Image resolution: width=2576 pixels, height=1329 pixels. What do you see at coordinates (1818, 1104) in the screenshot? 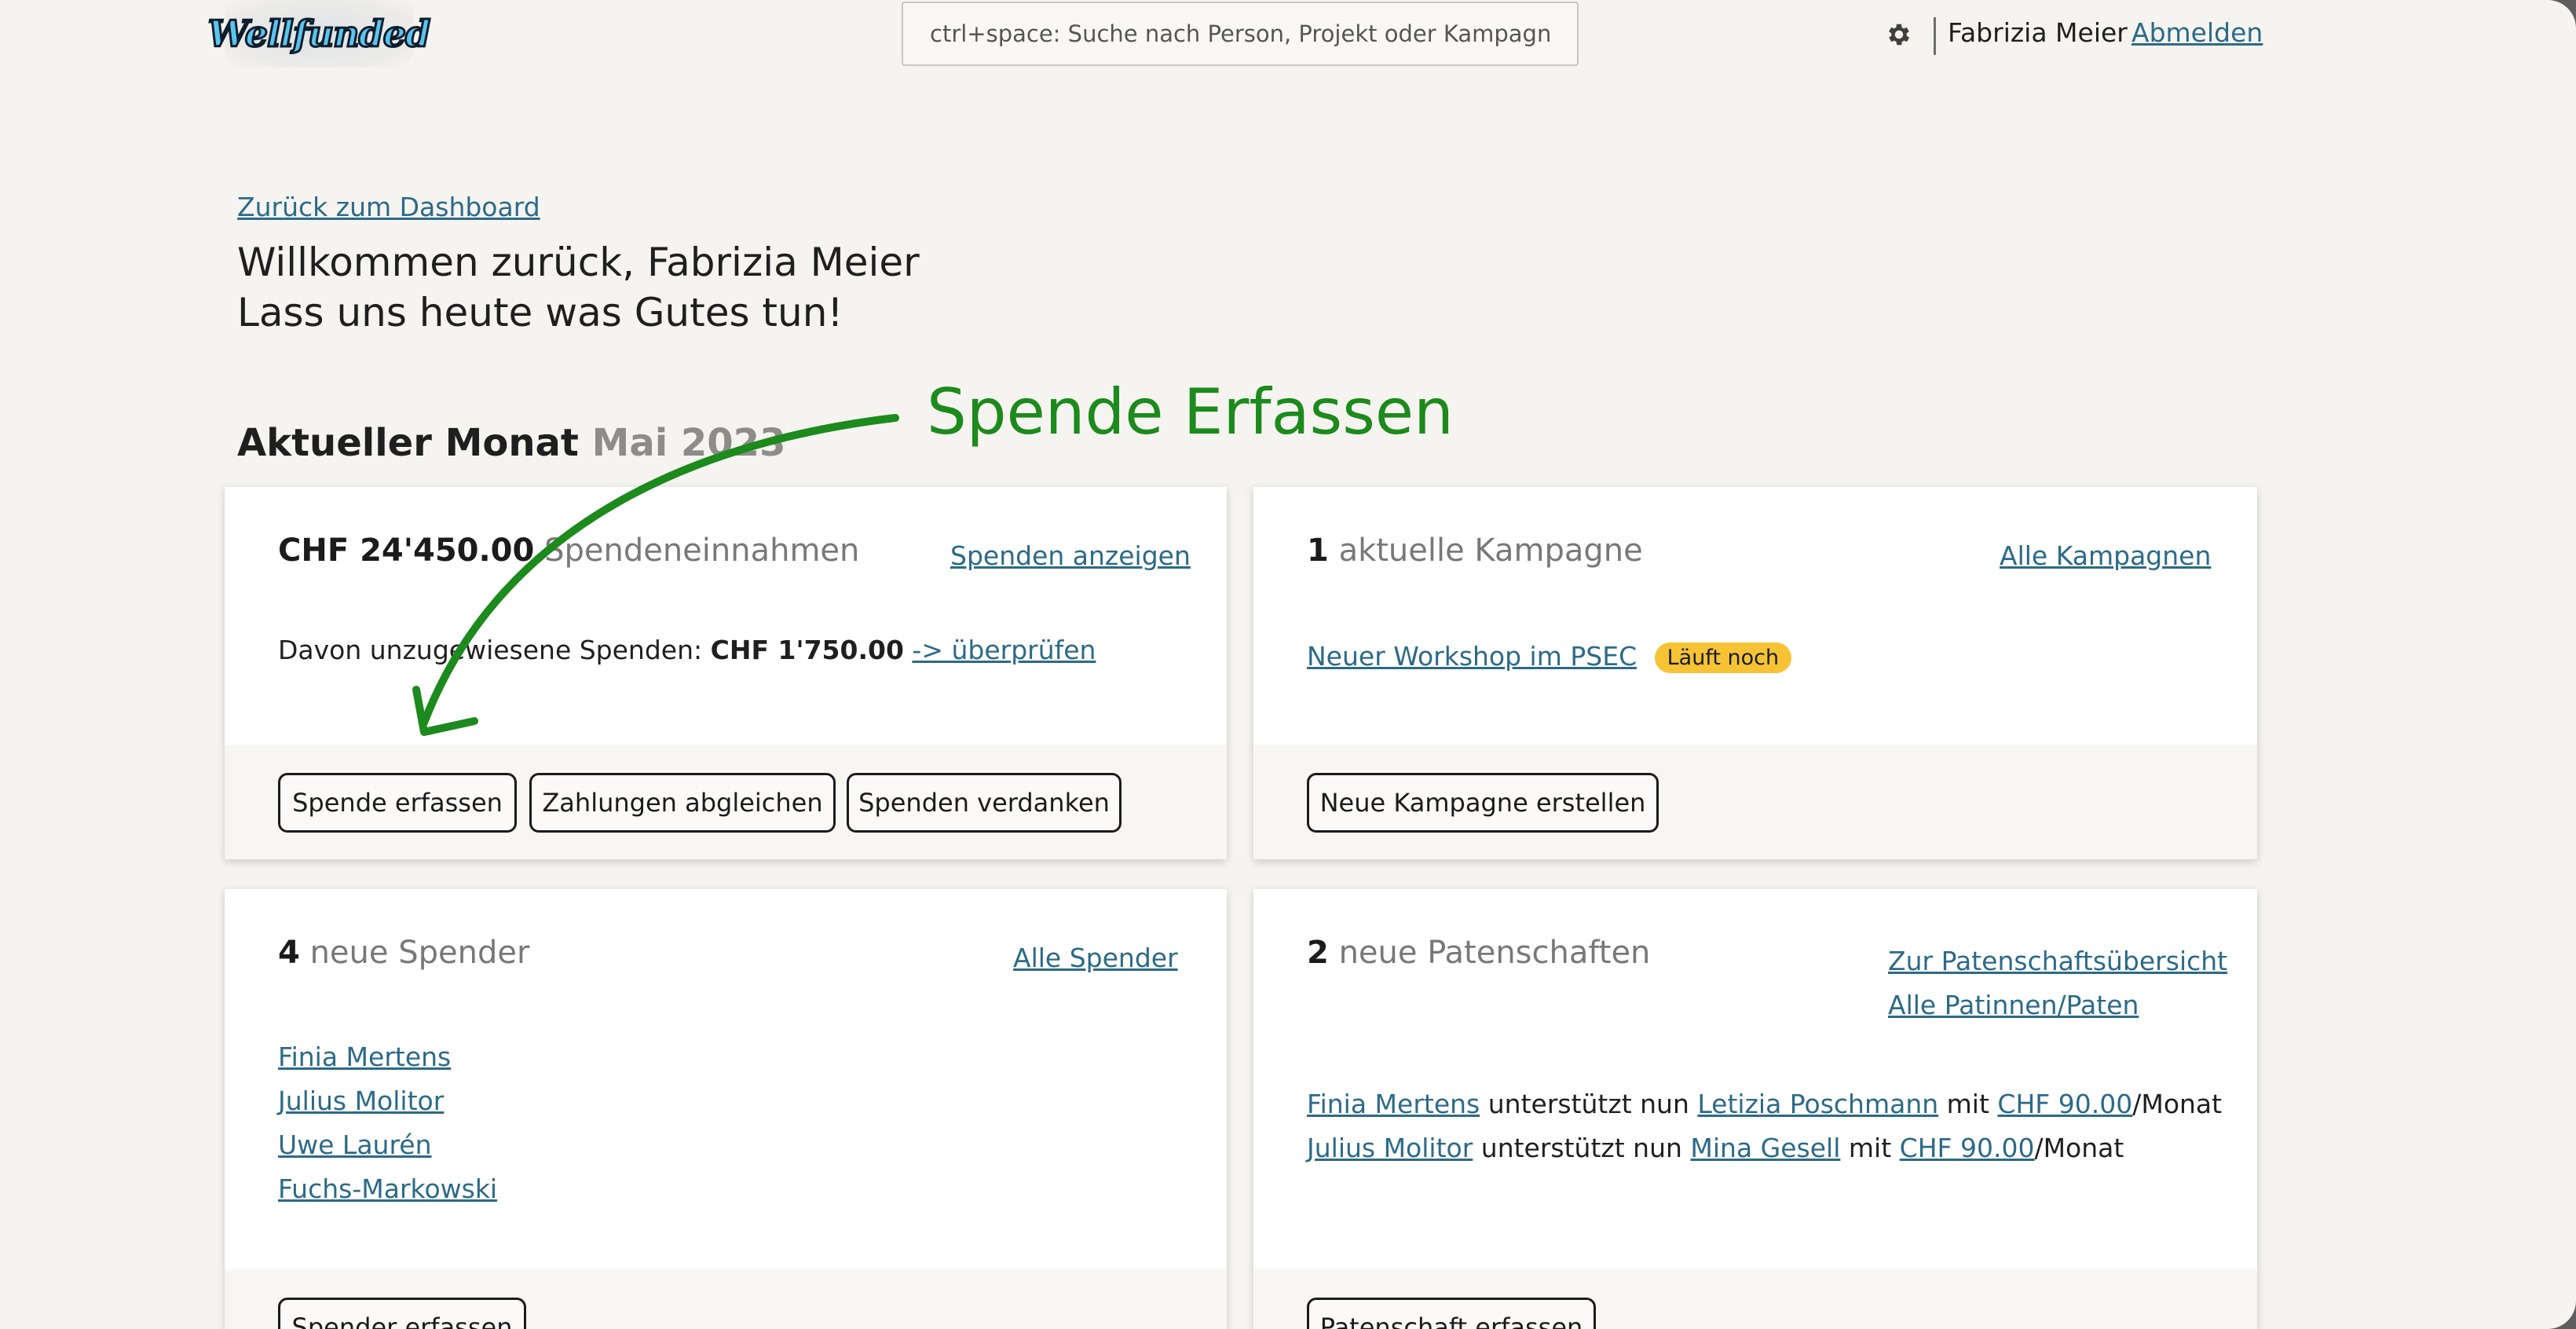
I see `sponsored-person-link: Letizia Poschmann` at bounding box center [1818, 1104].